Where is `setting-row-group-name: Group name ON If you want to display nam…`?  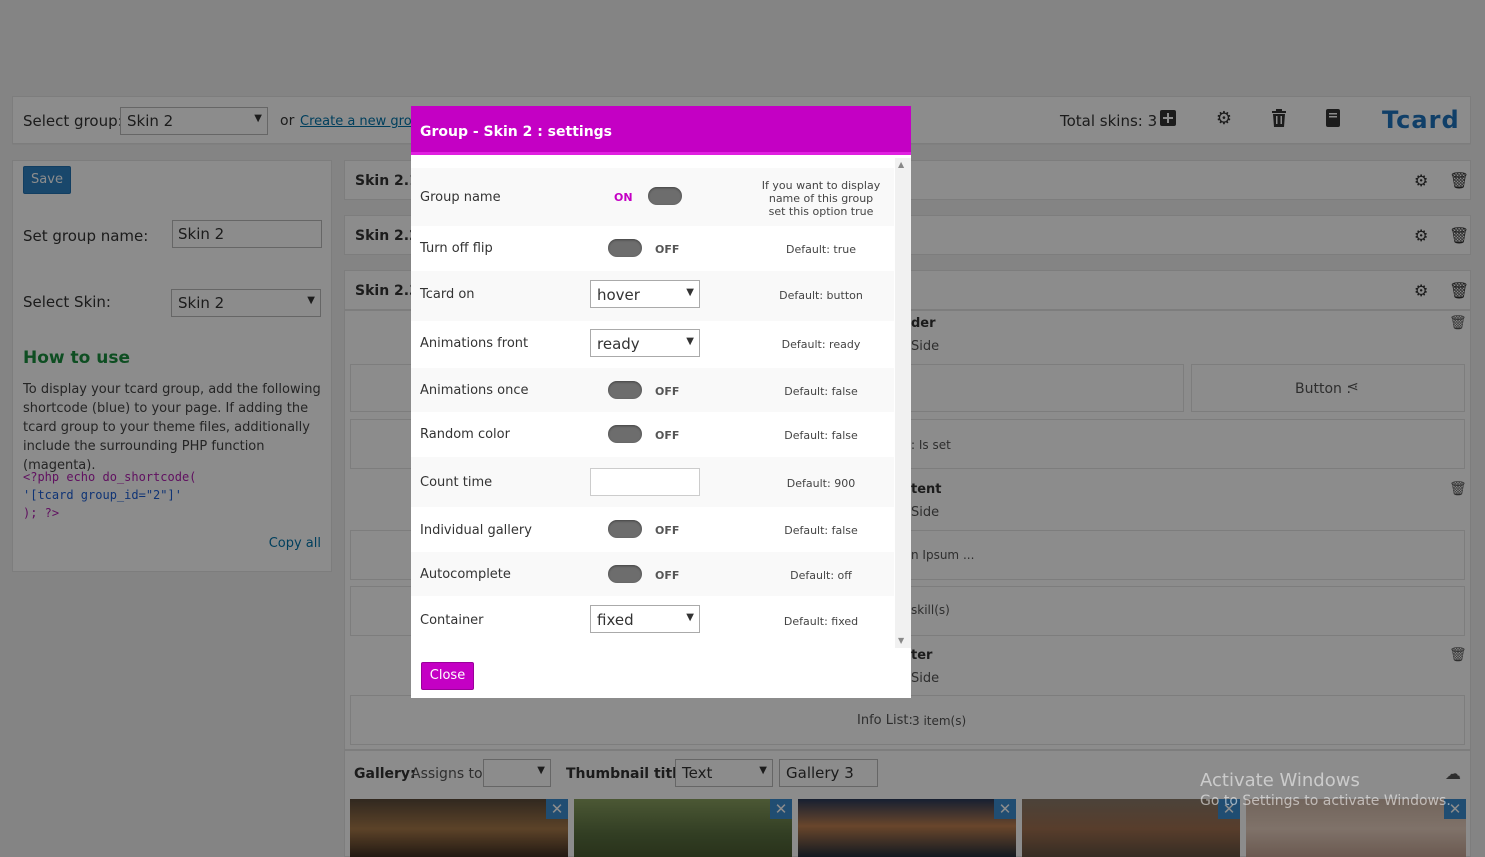
setting-row-group-name: Group name ON If you want to display nam… is located at coordinates (652, 197).